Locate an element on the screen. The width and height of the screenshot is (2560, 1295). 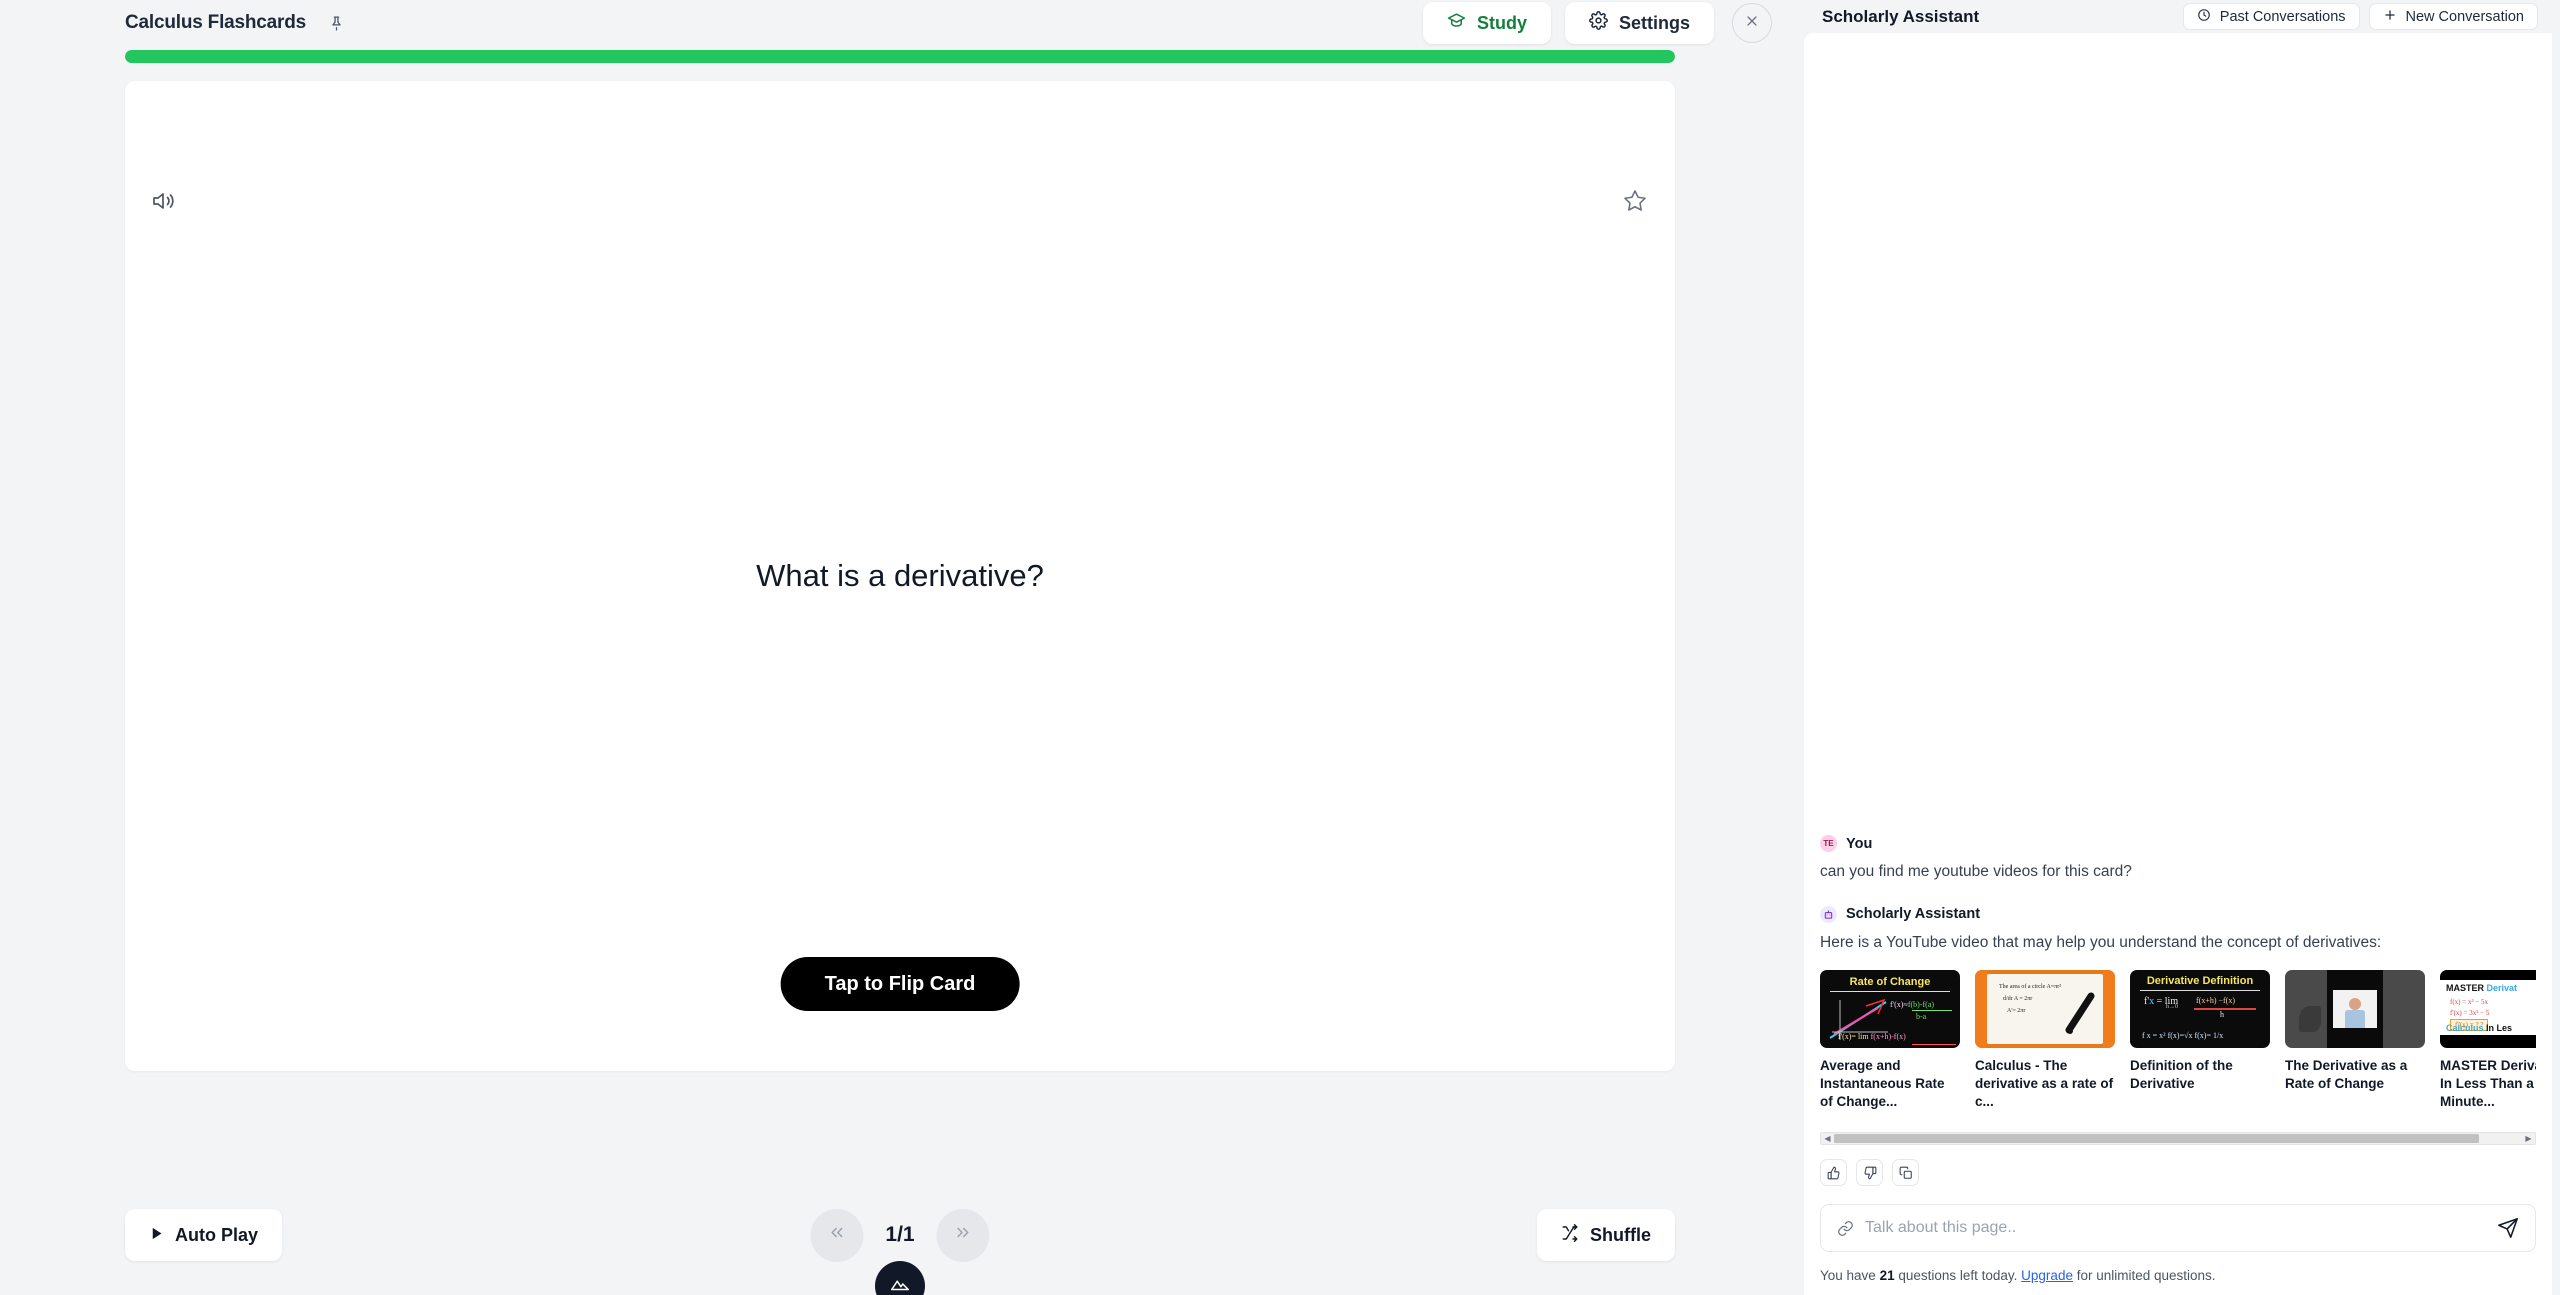
flashcard-question: What is a derivative? is located at coordinates (900, 575).